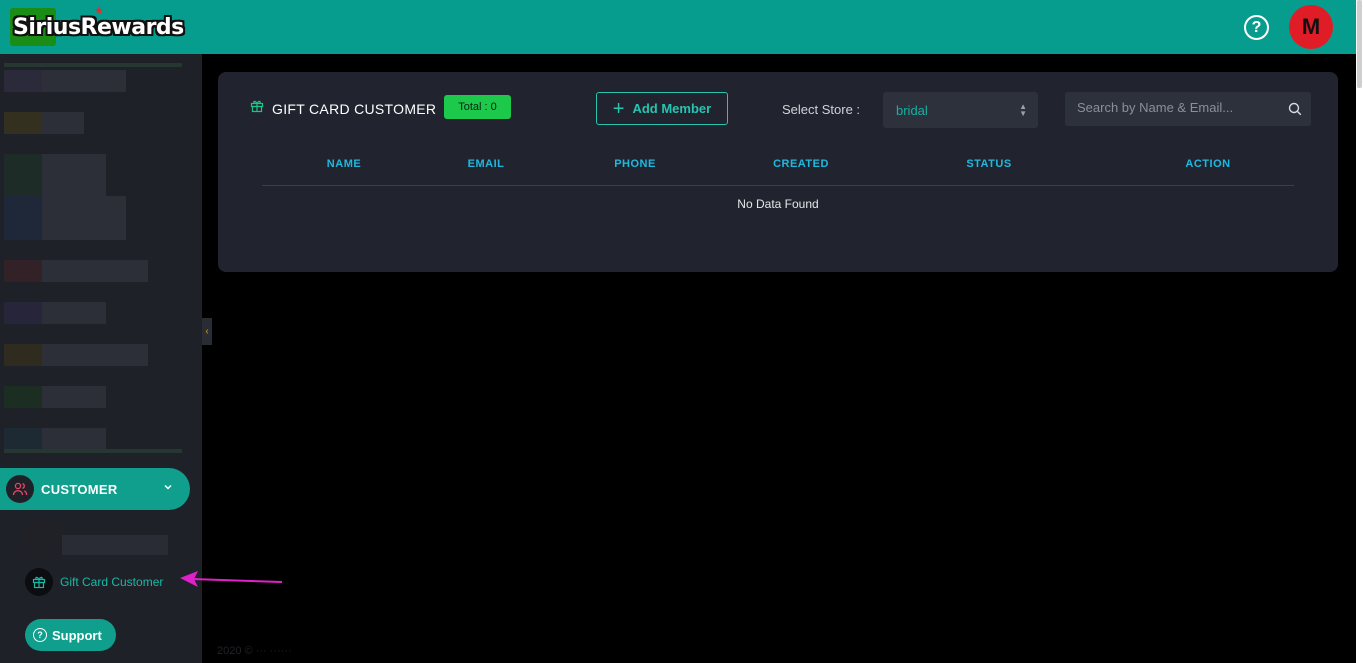 The width and height of the screenshot is (1363, 663). Describe the element at coordinates (635, 164) in the screenshot. I see `column-header-phone: PHONE` at that location.